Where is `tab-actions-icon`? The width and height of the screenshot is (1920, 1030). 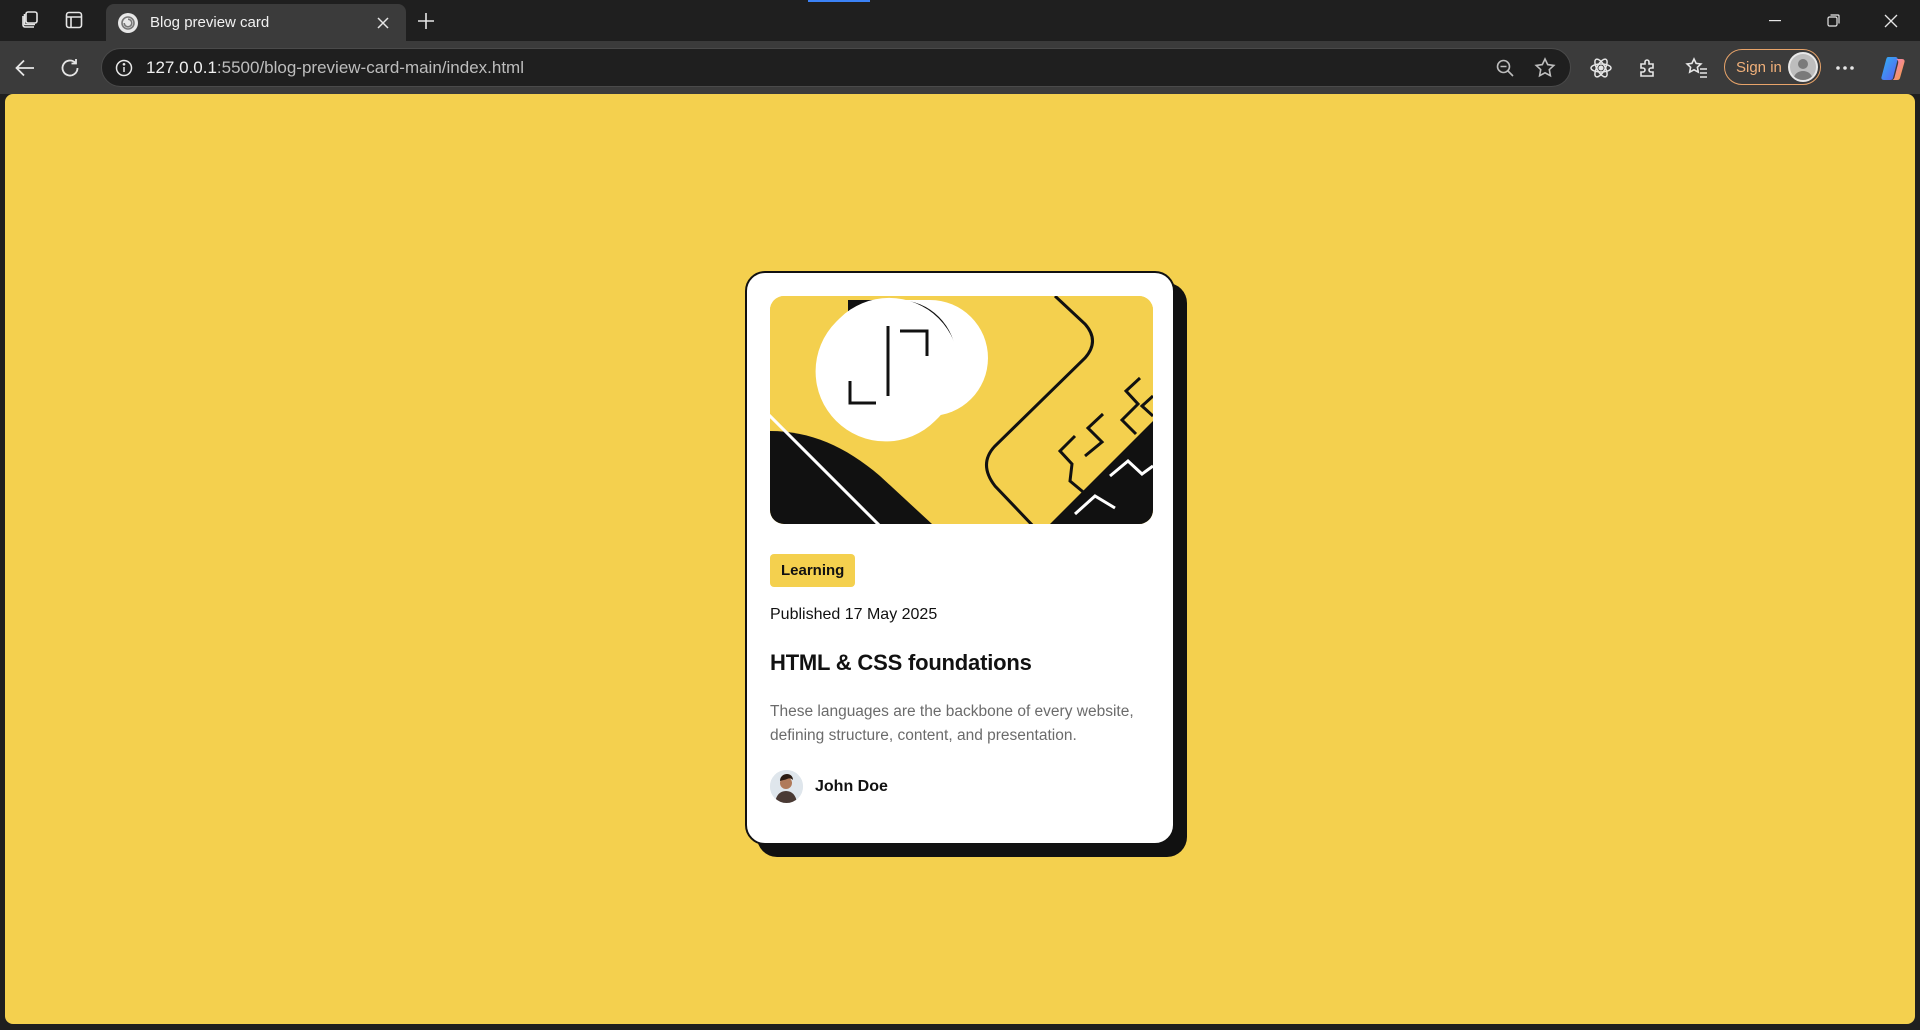
tab-actions-icon is located at coordinates (74, 20).